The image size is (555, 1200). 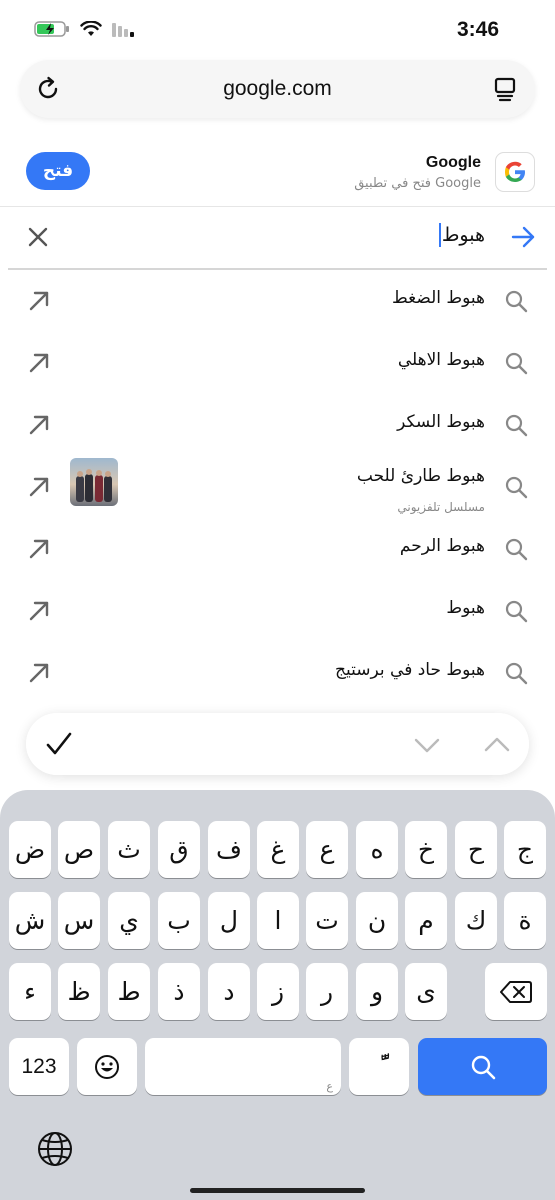 What do you see at coordinates (441, 507) in the screenshot?
I see `suggestion-subtitle: مسلسل تلفزيوني` at bounding box center [441, 507].